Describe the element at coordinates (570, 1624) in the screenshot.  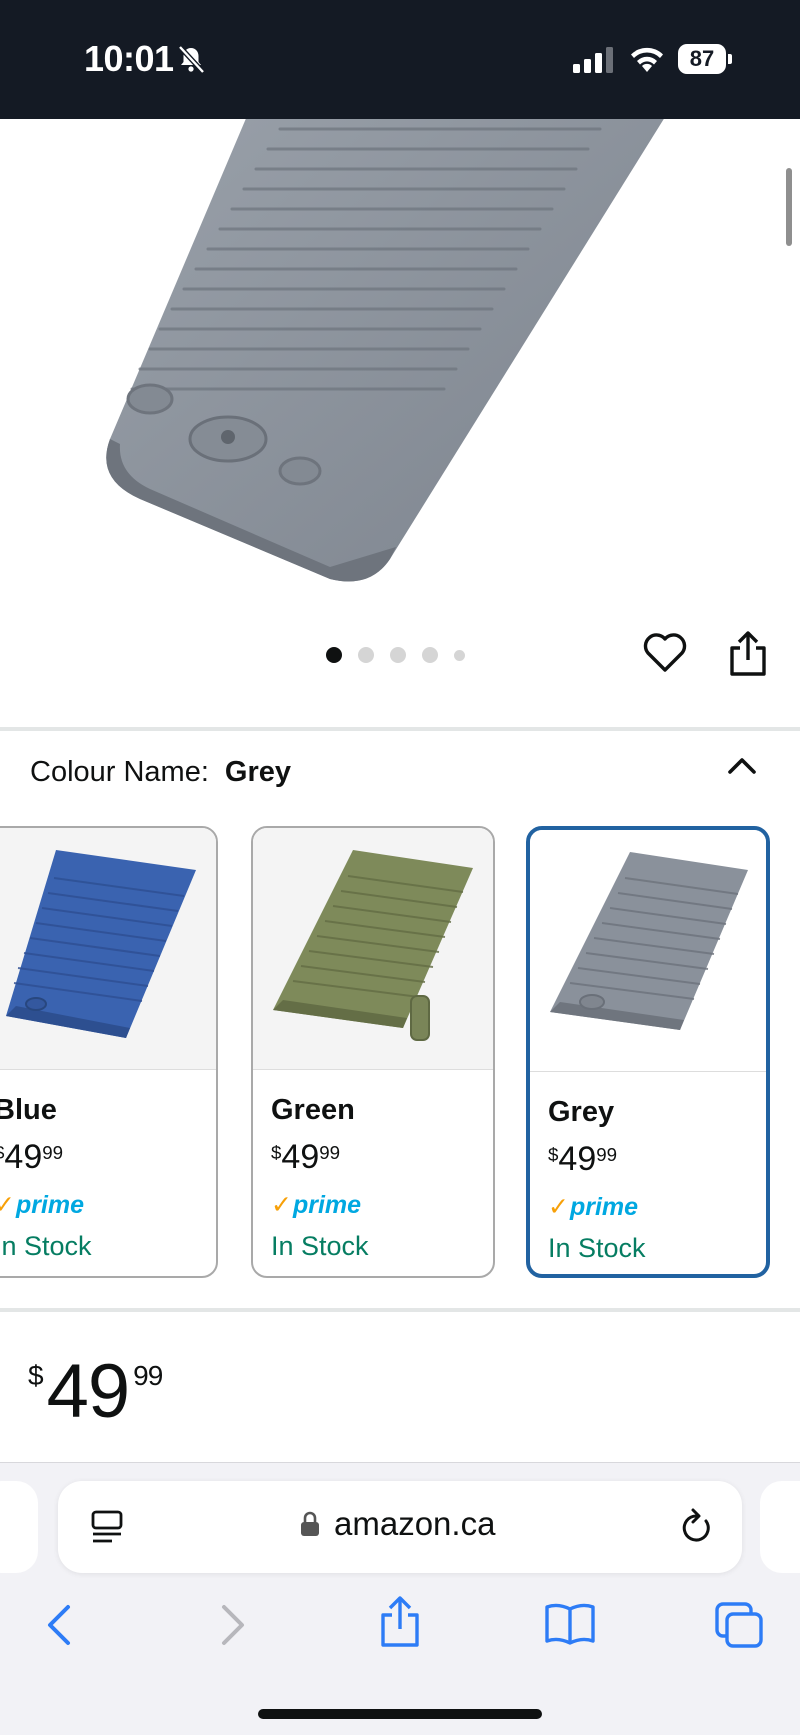
I see `bookmarks-icon` at that location.